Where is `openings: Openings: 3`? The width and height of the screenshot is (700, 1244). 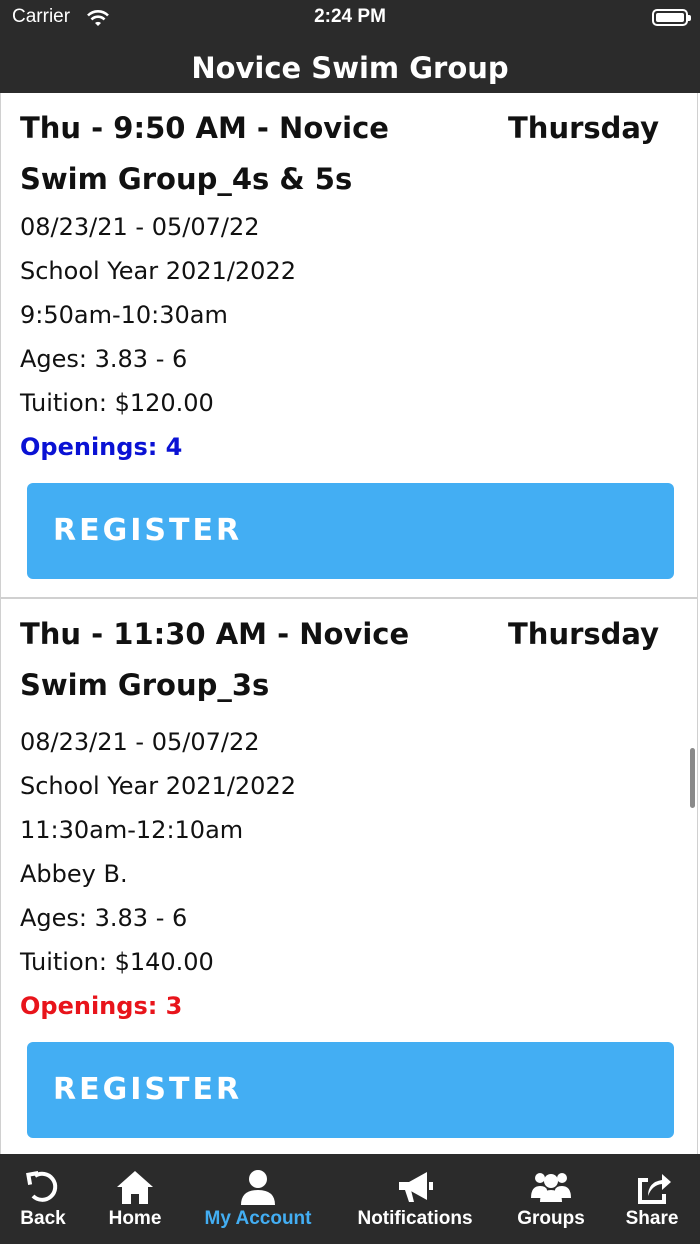 openings: Openings: 3 is located at coordinates (101, 1006).